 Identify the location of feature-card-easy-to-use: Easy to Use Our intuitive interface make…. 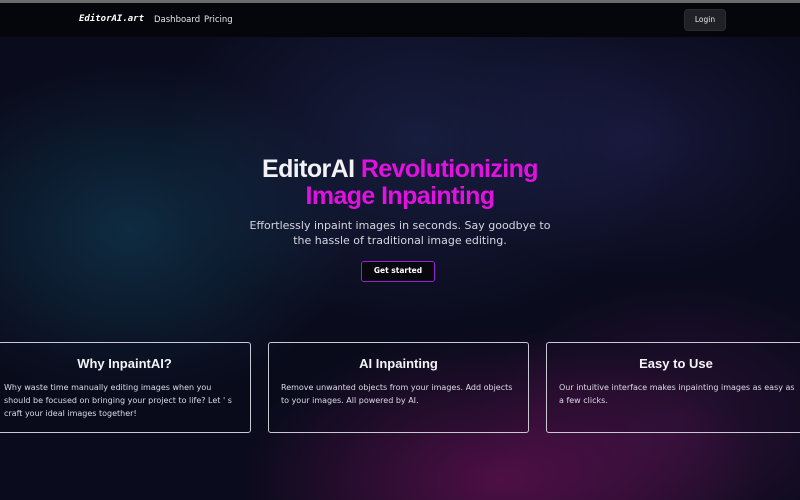
(673, 387).